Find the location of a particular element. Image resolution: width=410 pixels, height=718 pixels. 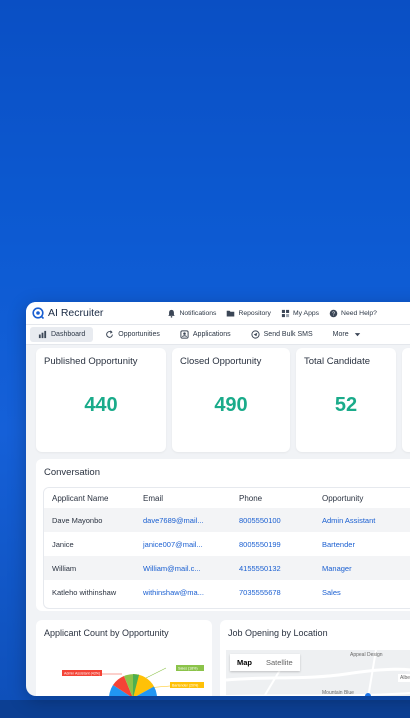

folder-icon is located at coordinates (231, 313).